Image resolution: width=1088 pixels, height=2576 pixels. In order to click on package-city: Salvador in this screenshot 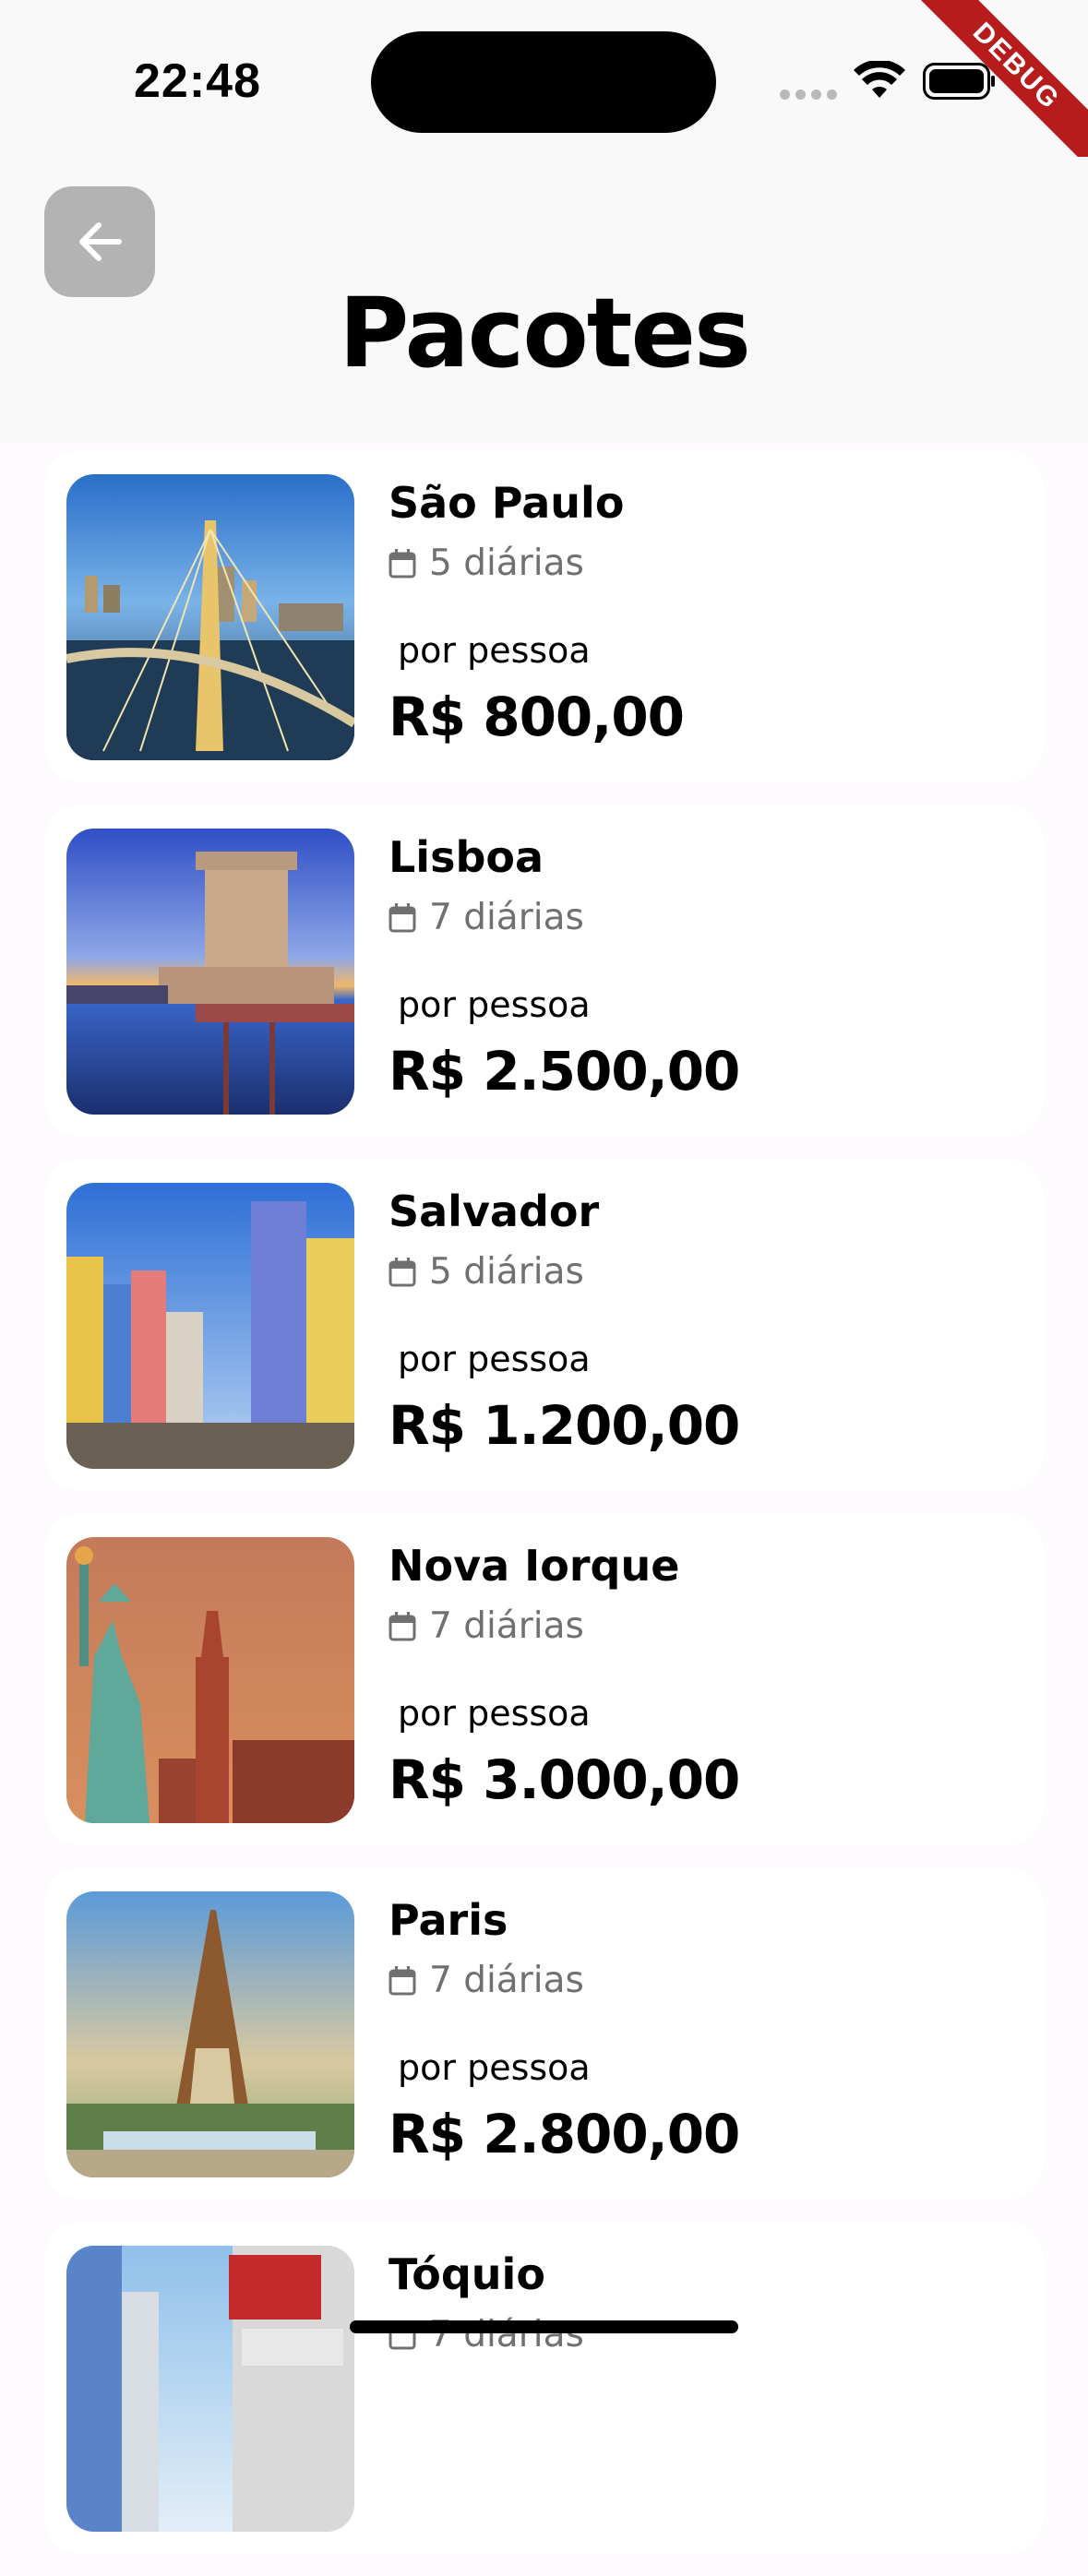, I will do `click(494, 1212)`.